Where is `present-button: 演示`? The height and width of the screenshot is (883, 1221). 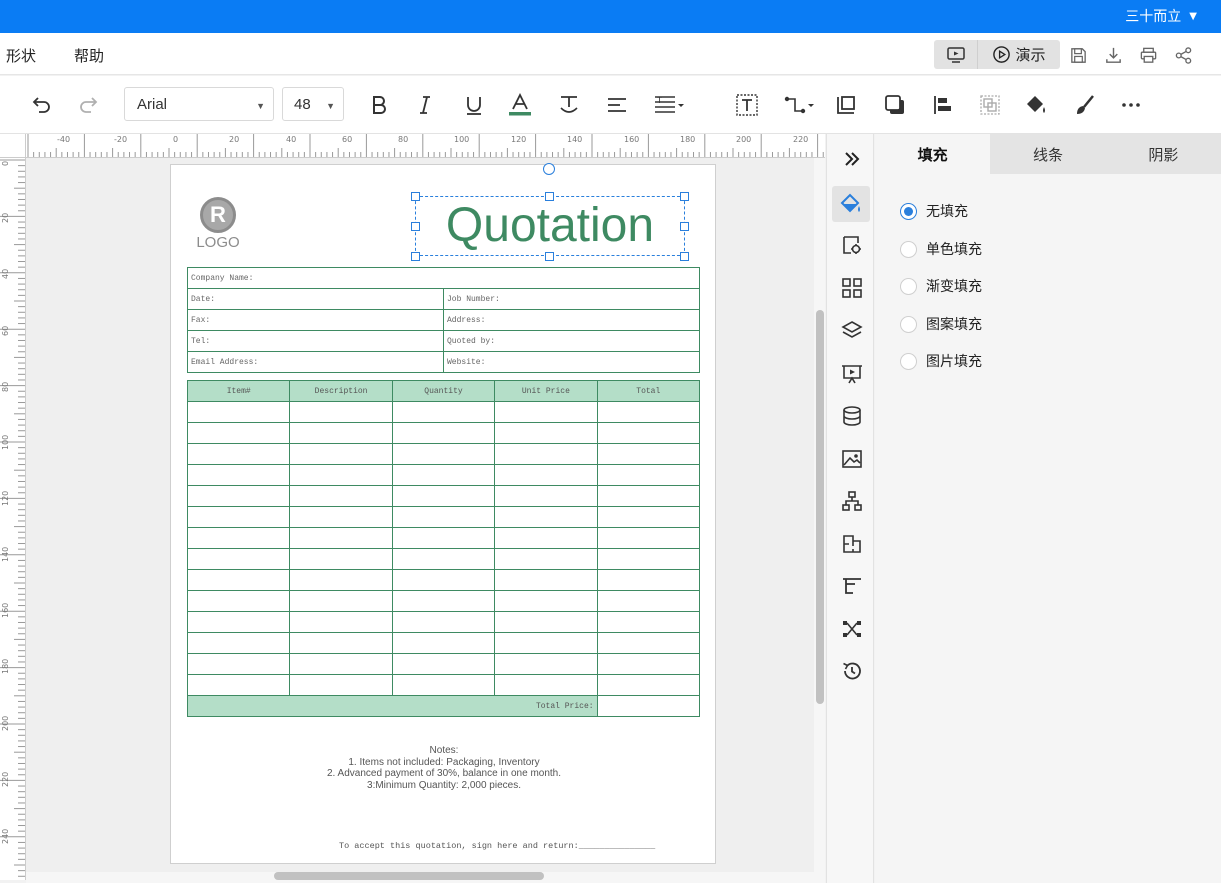 present-button: 演示 is located at coordinates (1019, 54).